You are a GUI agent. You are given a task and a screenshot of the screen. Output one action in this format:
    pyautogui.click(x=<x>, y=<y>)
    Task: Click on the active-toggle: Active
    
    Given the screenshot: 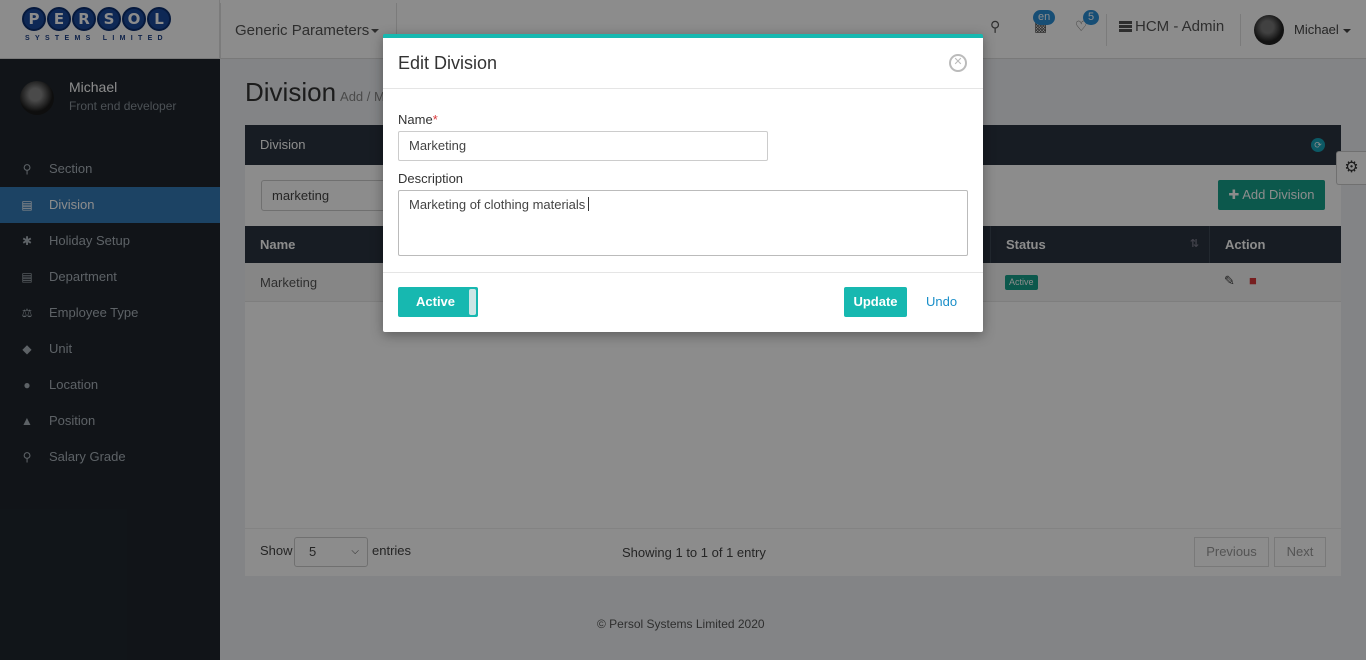 What is the action you would take?
    pyautogui.click(x=438, y=302)
    